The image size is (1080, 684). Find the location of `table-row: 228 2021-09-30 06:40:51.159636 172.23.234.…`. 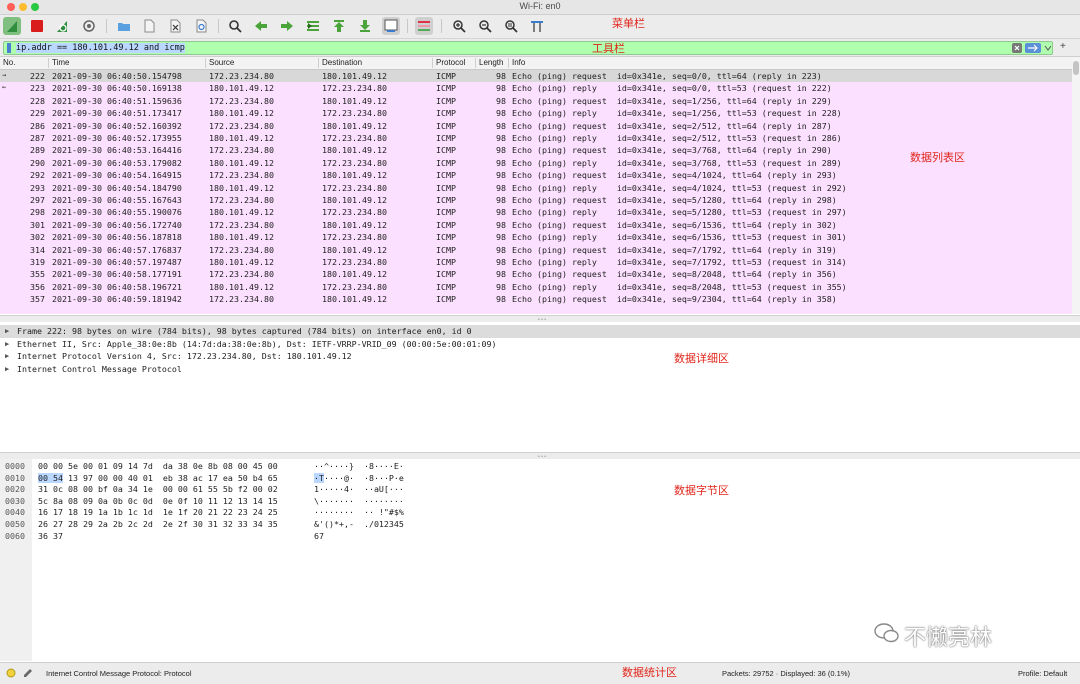

table-row: 228 2021-09-30 06:40:51.159636 172.23.234.… is located at coordinates (536, 101).